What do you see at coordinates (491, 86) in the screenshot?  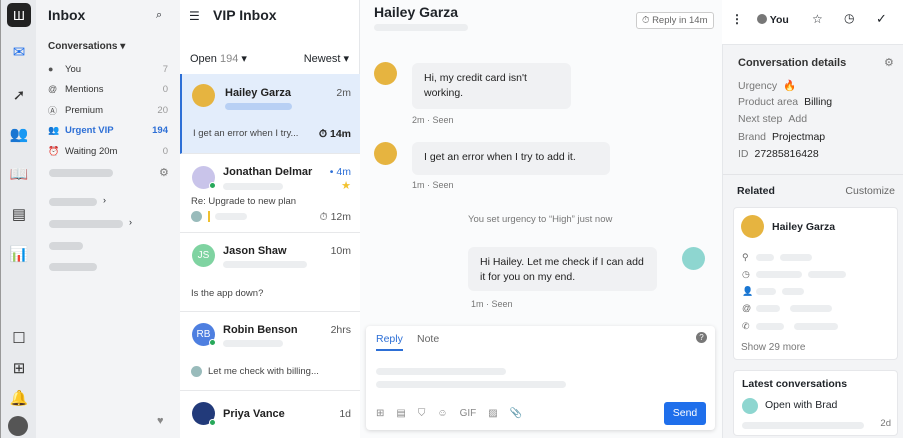 I see `message-bubble: Hi, my credit card isn't working.` at bounding box center [491, 86].